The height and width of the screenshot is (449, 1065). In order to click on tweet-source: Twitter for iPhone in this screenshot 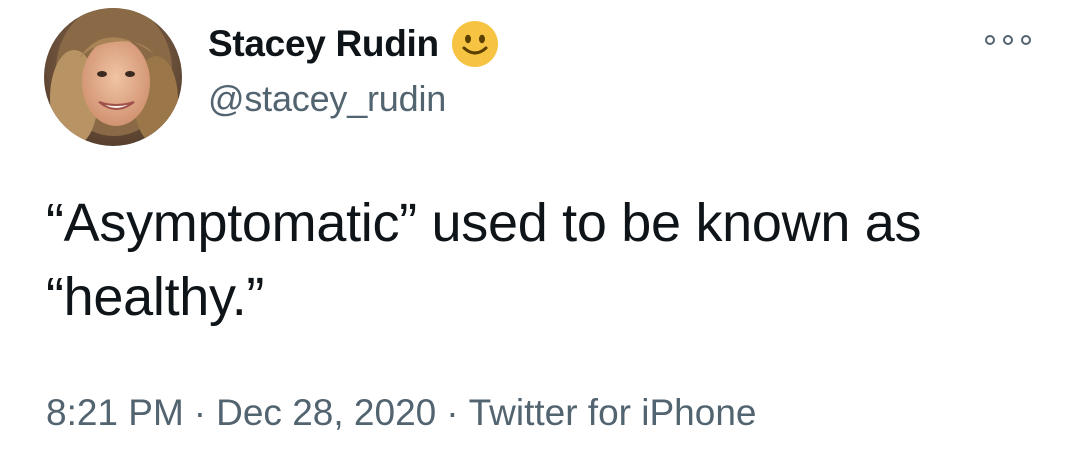, I will do `click(613, 413)`.